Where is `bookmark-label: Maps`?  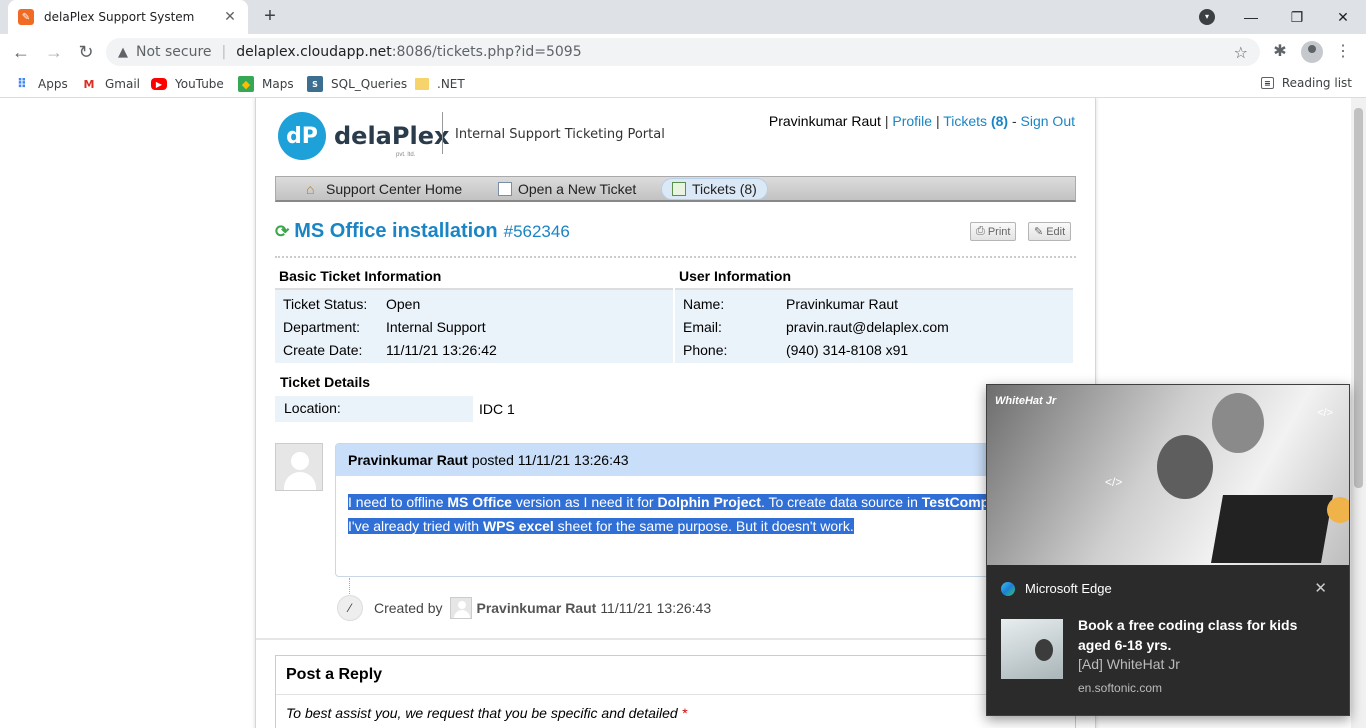
bookmark-label: Maps is located at coordinates (278, 84).